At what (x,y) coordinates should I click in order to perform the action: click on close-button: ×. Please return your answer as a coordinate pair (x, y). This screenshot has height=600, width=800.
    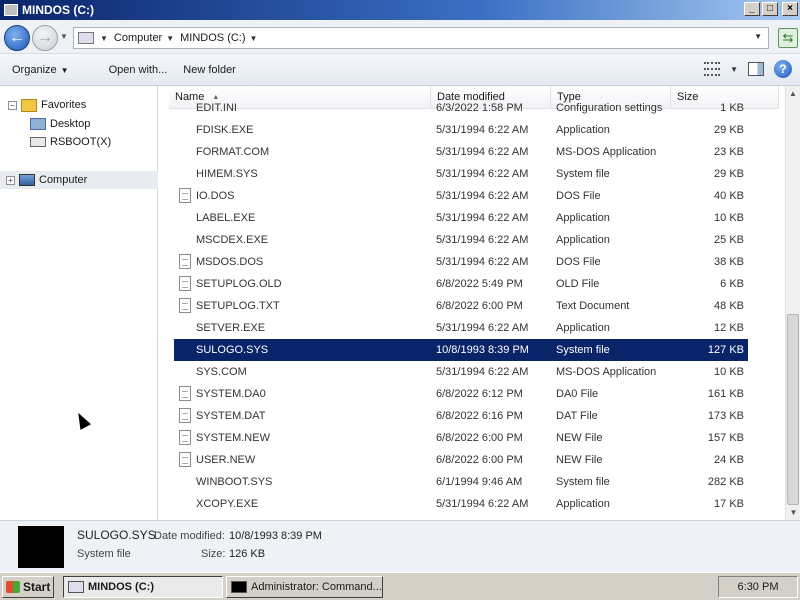
    Looking at the image, I should click on (790, 9).